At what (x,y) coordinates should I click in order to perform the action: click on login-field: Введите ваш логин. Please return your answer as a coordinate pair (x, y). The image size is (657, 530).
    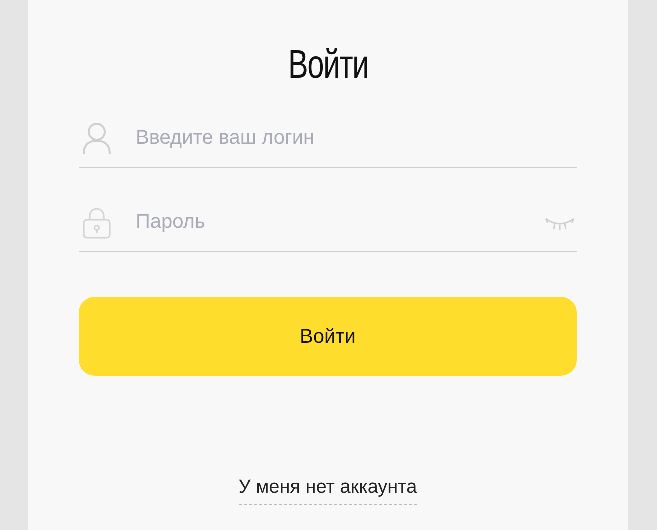
    Looking at the image, I should click on (355, 138).